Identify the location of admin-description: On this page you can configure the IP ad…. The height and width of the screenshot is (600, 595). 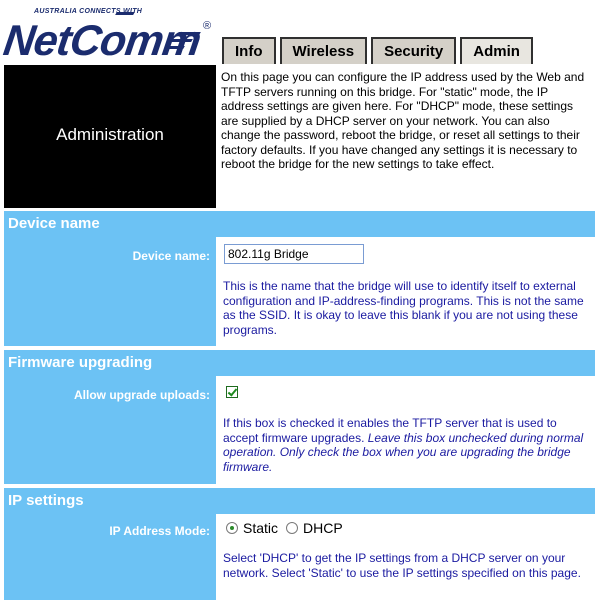
(403, 120).